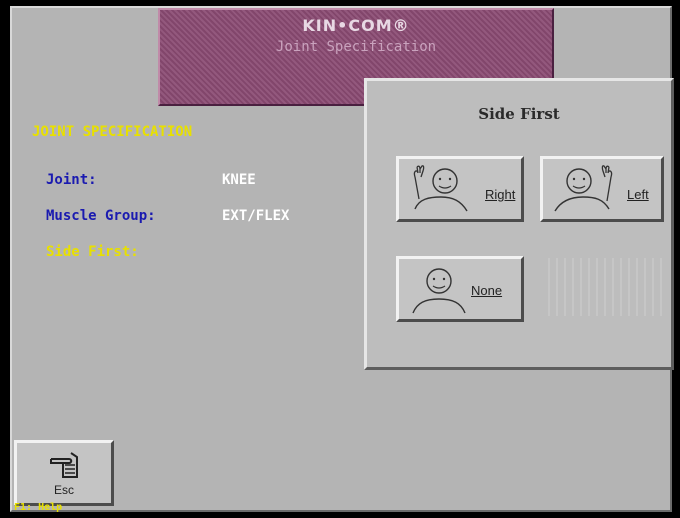 The image size is (680, 518). I want to click on none-button-label: None, so click(487, 290).